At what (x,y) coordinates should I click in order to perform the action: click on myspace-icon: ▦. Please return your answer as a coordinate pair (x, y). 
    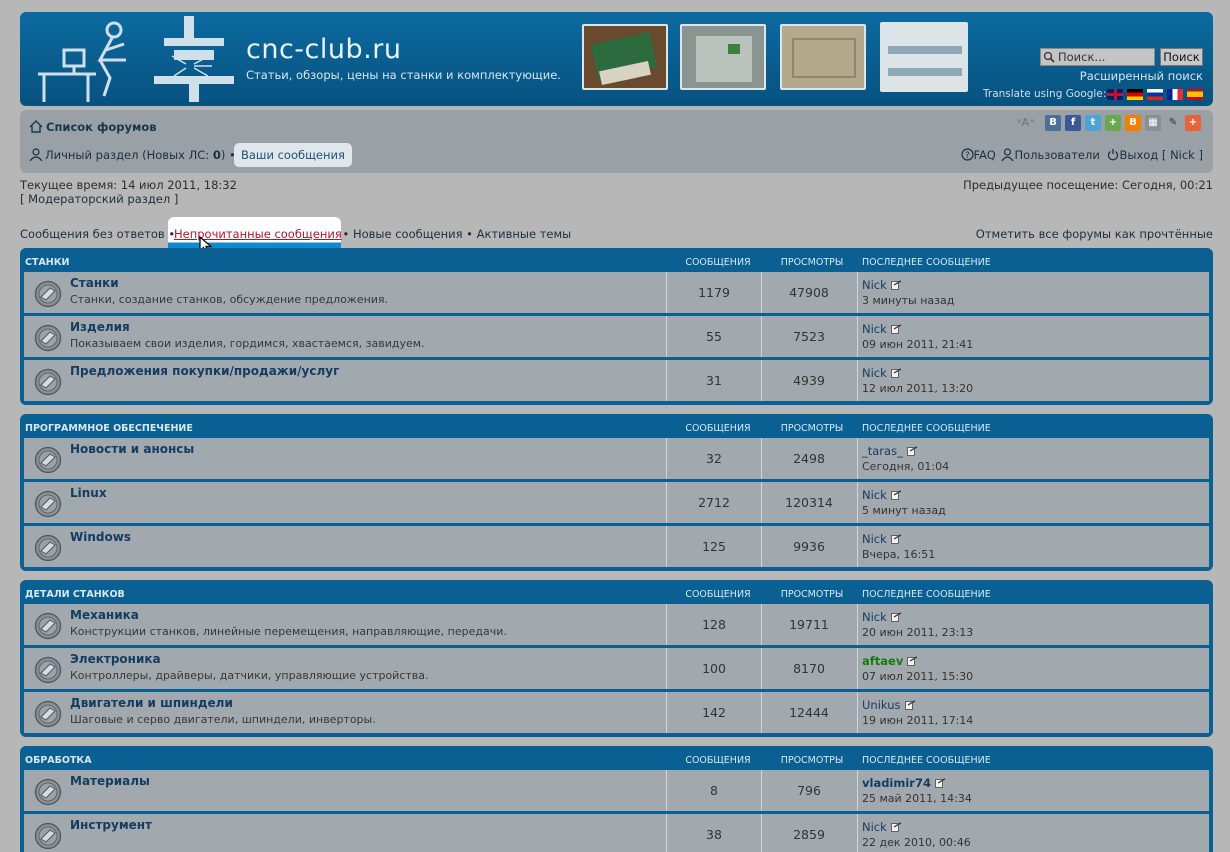
    Looking at the image, I should click on (1153, 123).